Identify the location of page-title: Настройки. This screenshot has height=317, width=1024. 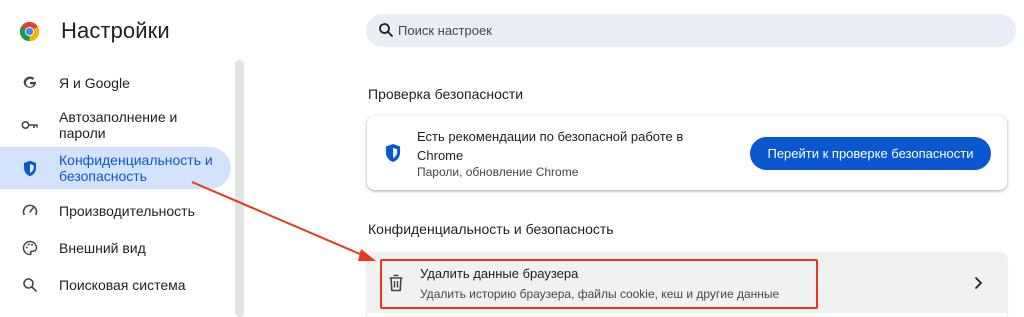
(115, 30).